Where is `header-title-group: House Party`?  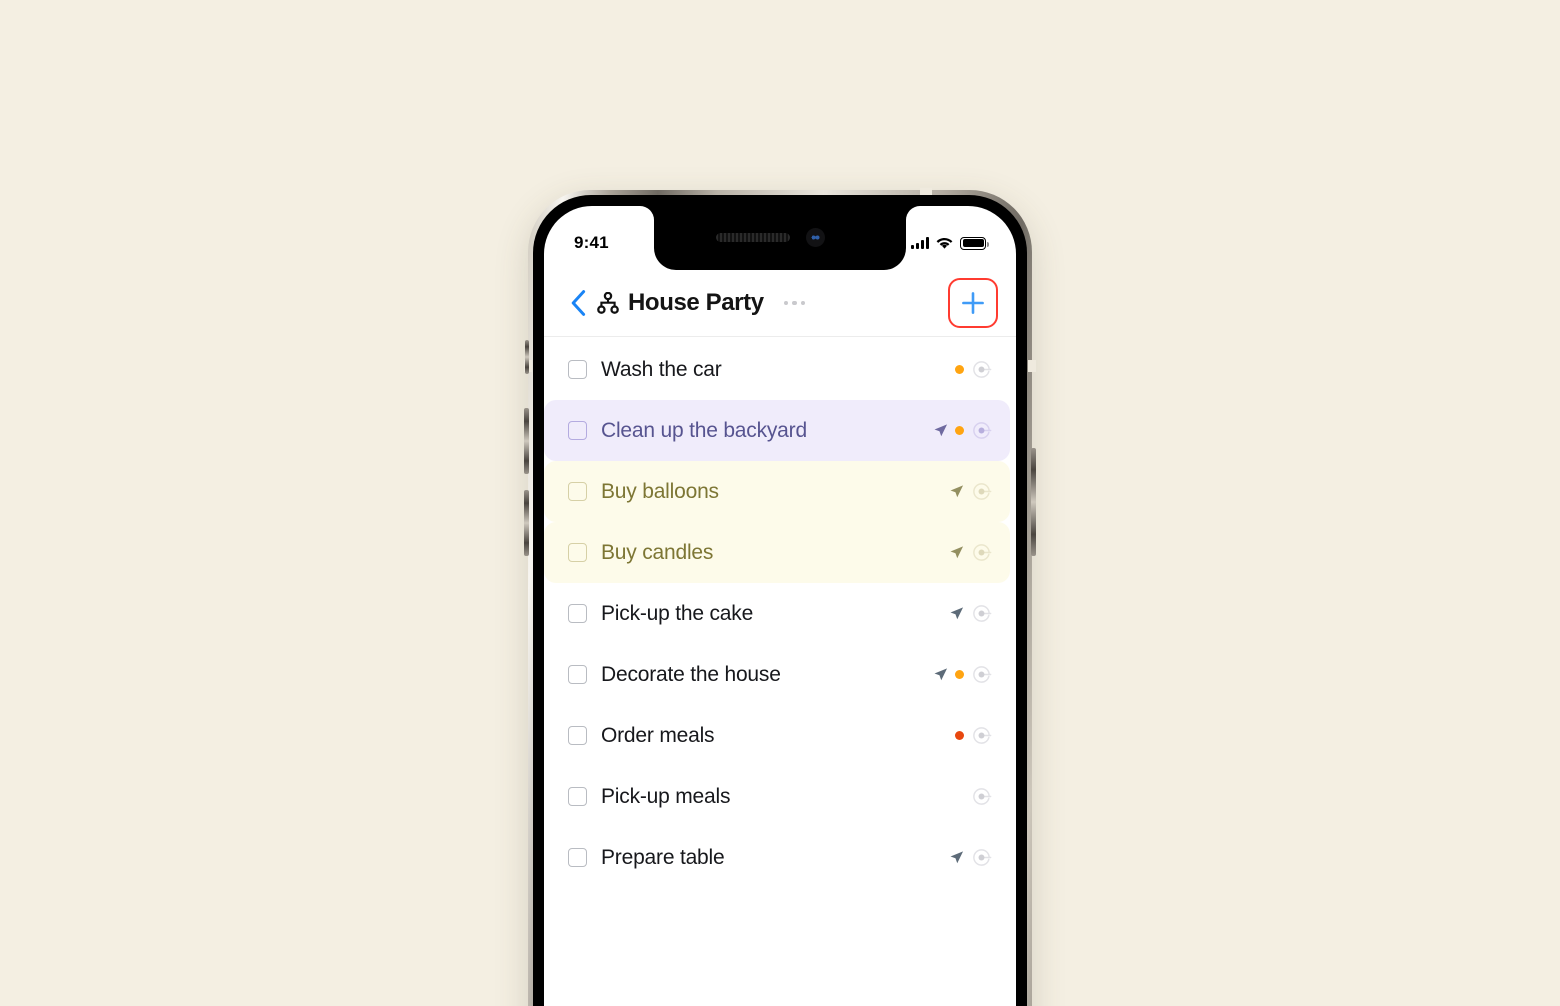
header-title-group: House Party is located at coordinates (680, 303).